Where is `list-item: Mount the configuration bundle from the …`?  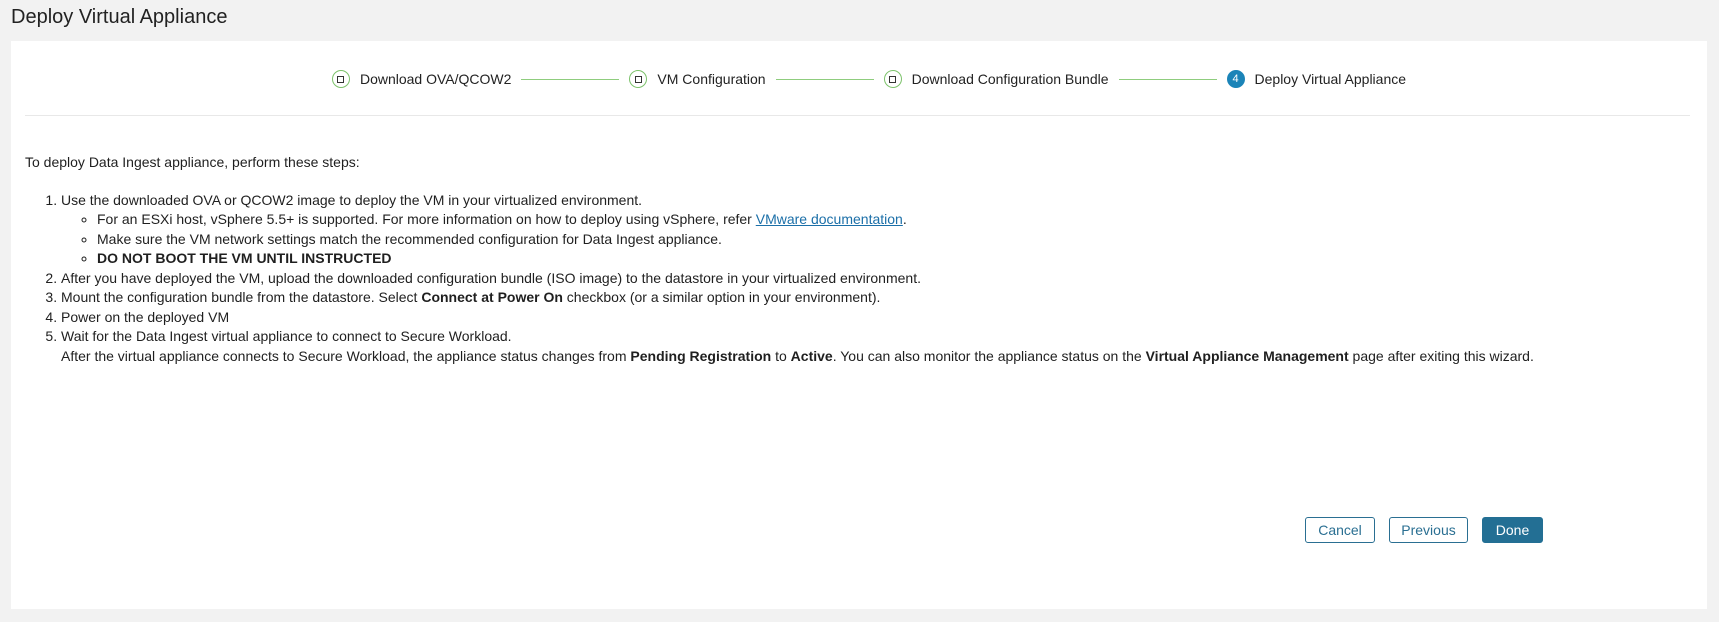
list-item: Mount the configuration bundle from the … is located at coordinates (797, 298).